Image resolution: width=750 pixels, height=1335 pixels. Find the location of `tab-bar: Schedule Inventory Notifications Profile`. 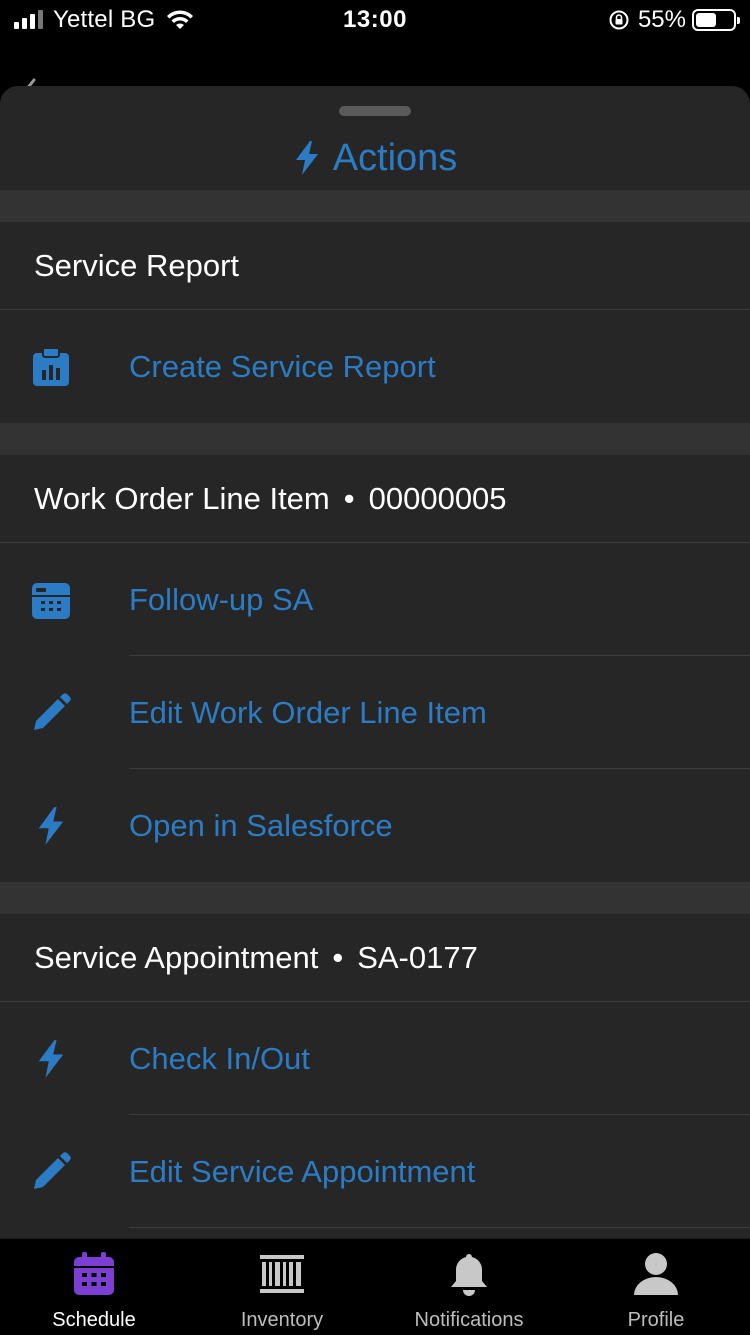

tab-bar: Schedule Inventory Notifications Profile is located at coordinates (375, 1286).